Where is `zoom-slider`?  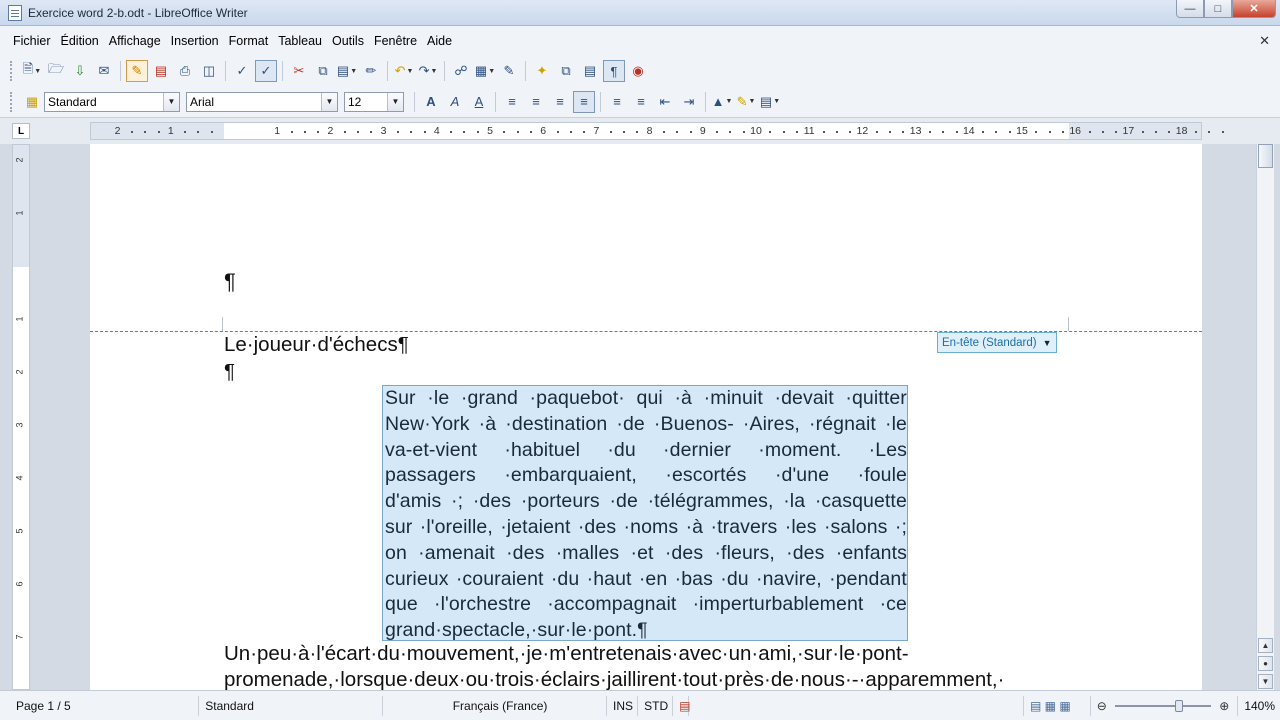
zoom-slider is located at coordinates (1163, 705).